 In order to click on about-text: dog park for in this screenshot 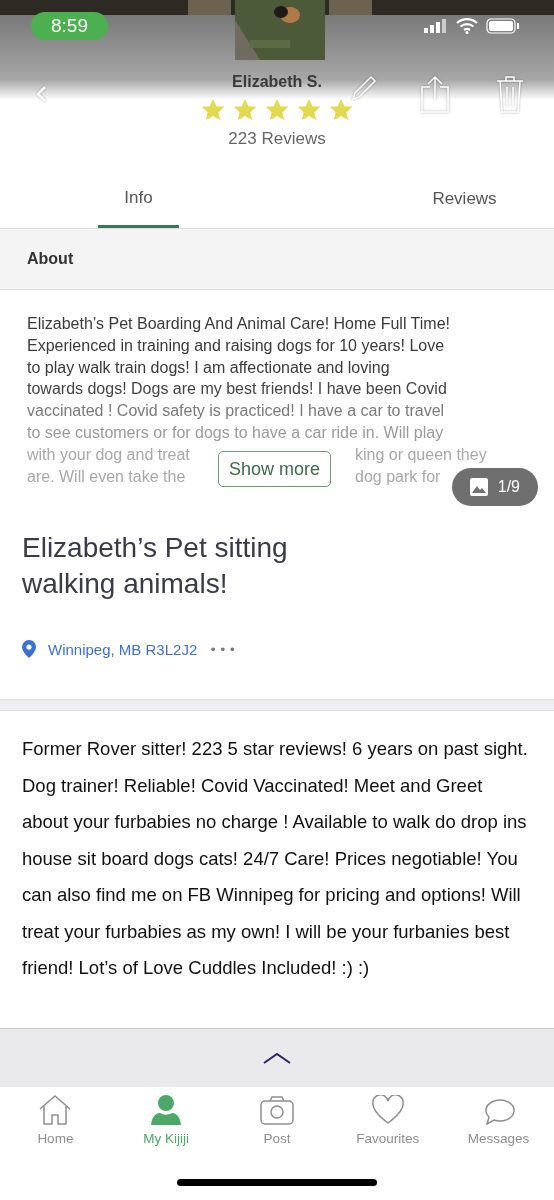, I will do `click(398, 476)`.